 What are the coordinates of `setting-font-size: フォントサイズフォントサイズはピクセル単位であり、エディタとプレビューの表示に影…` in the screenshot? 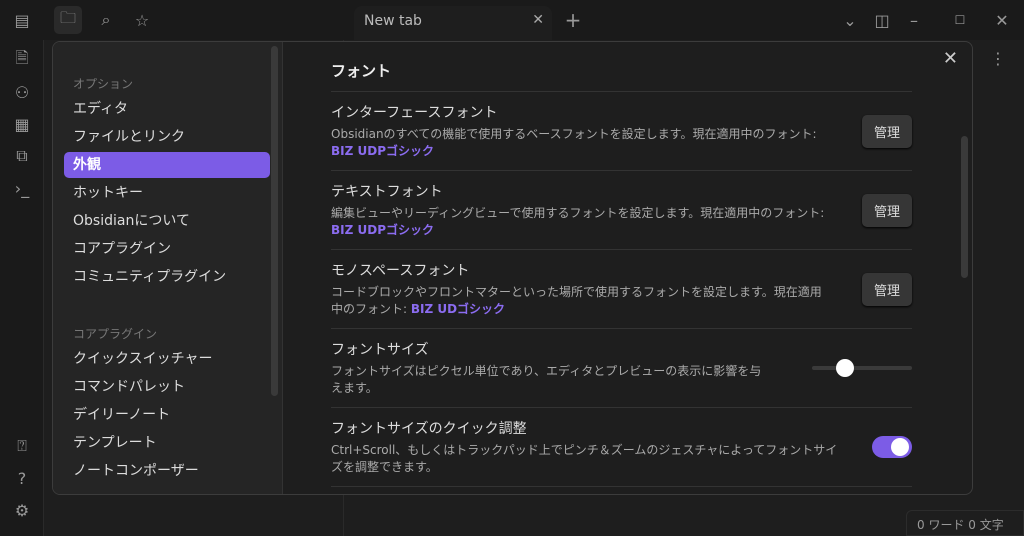 It's located at (621, 368).